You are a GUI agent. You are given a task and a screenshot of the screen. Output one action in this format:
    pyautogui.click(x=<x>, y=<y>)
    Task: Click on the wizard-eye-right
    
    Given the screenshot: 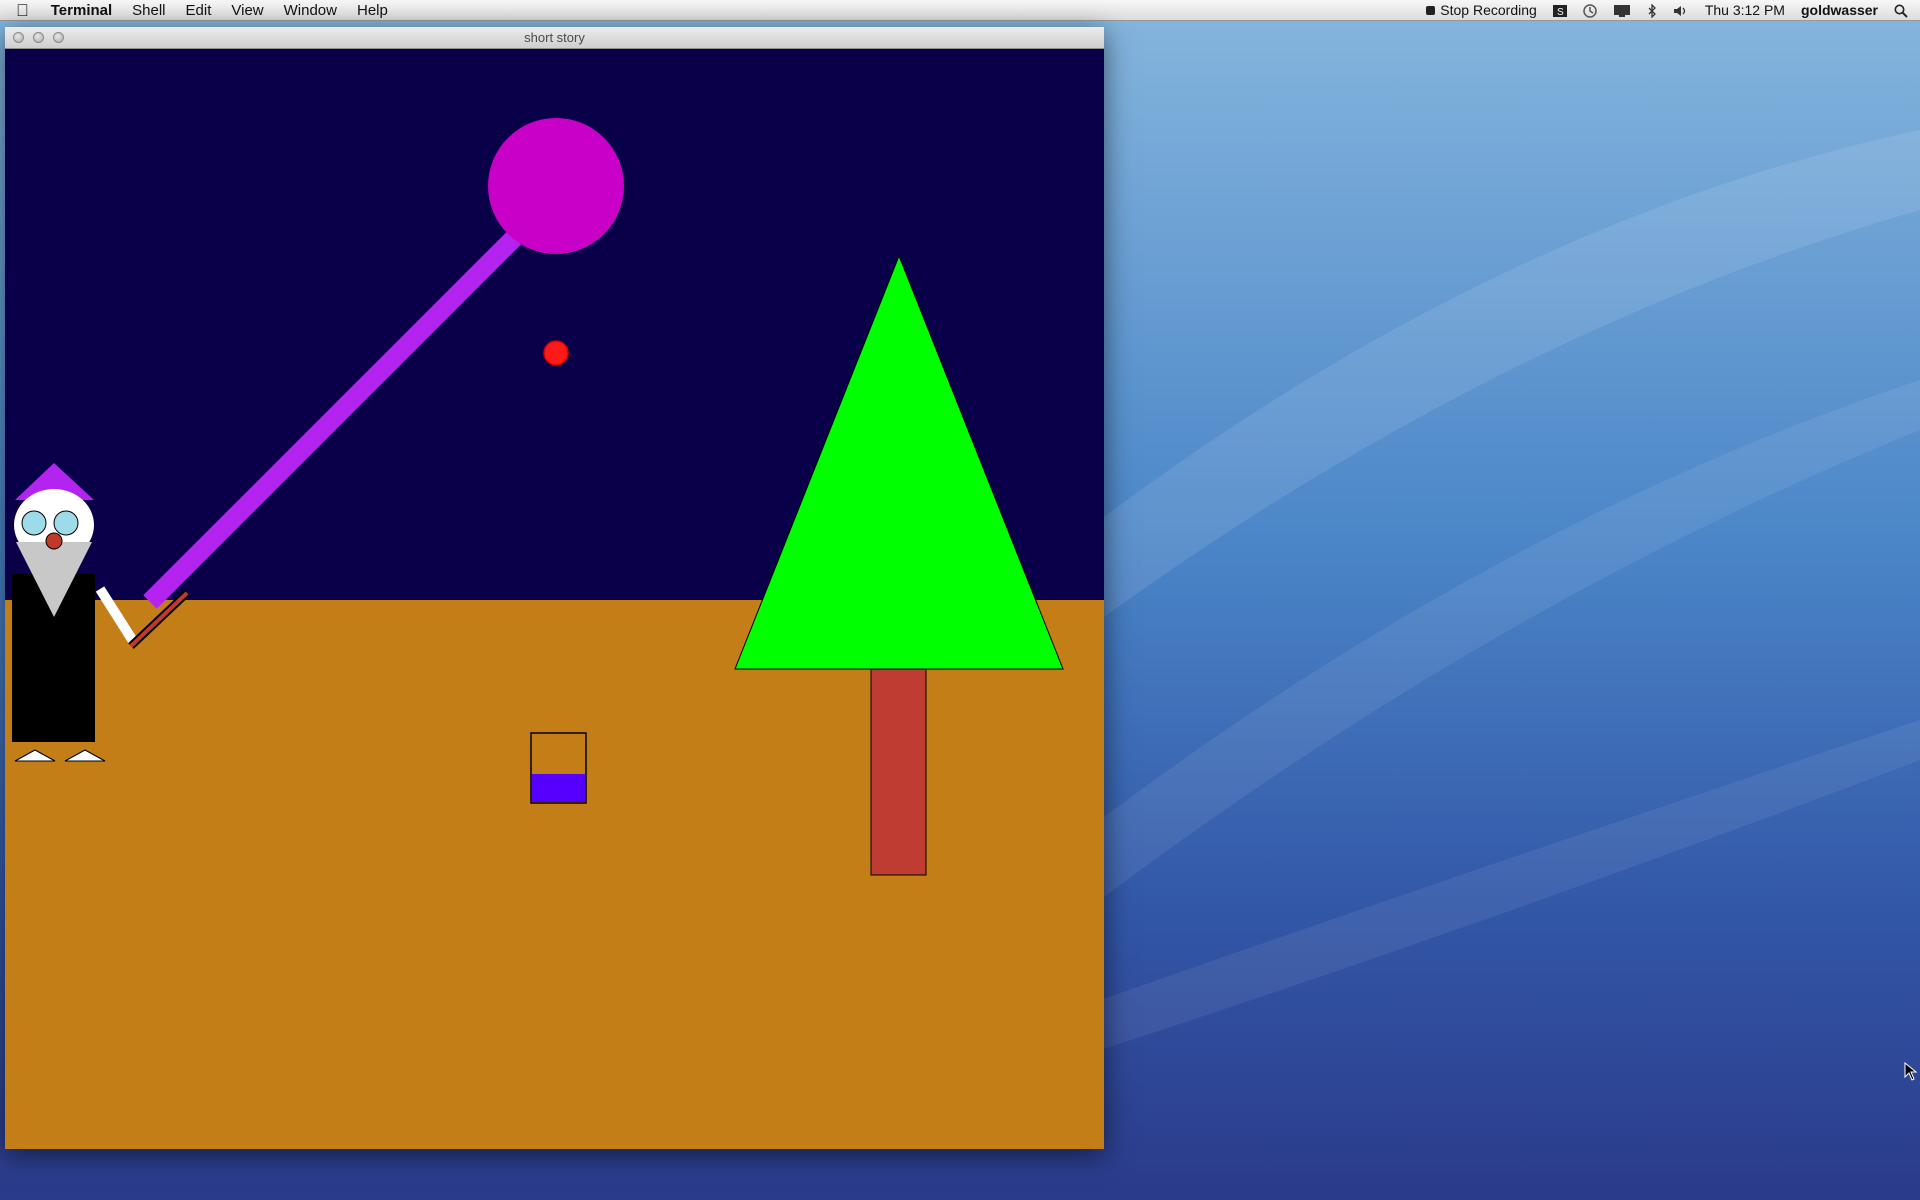 What is the action you would take?
    pyautogui.click(x=66, y=523)
    